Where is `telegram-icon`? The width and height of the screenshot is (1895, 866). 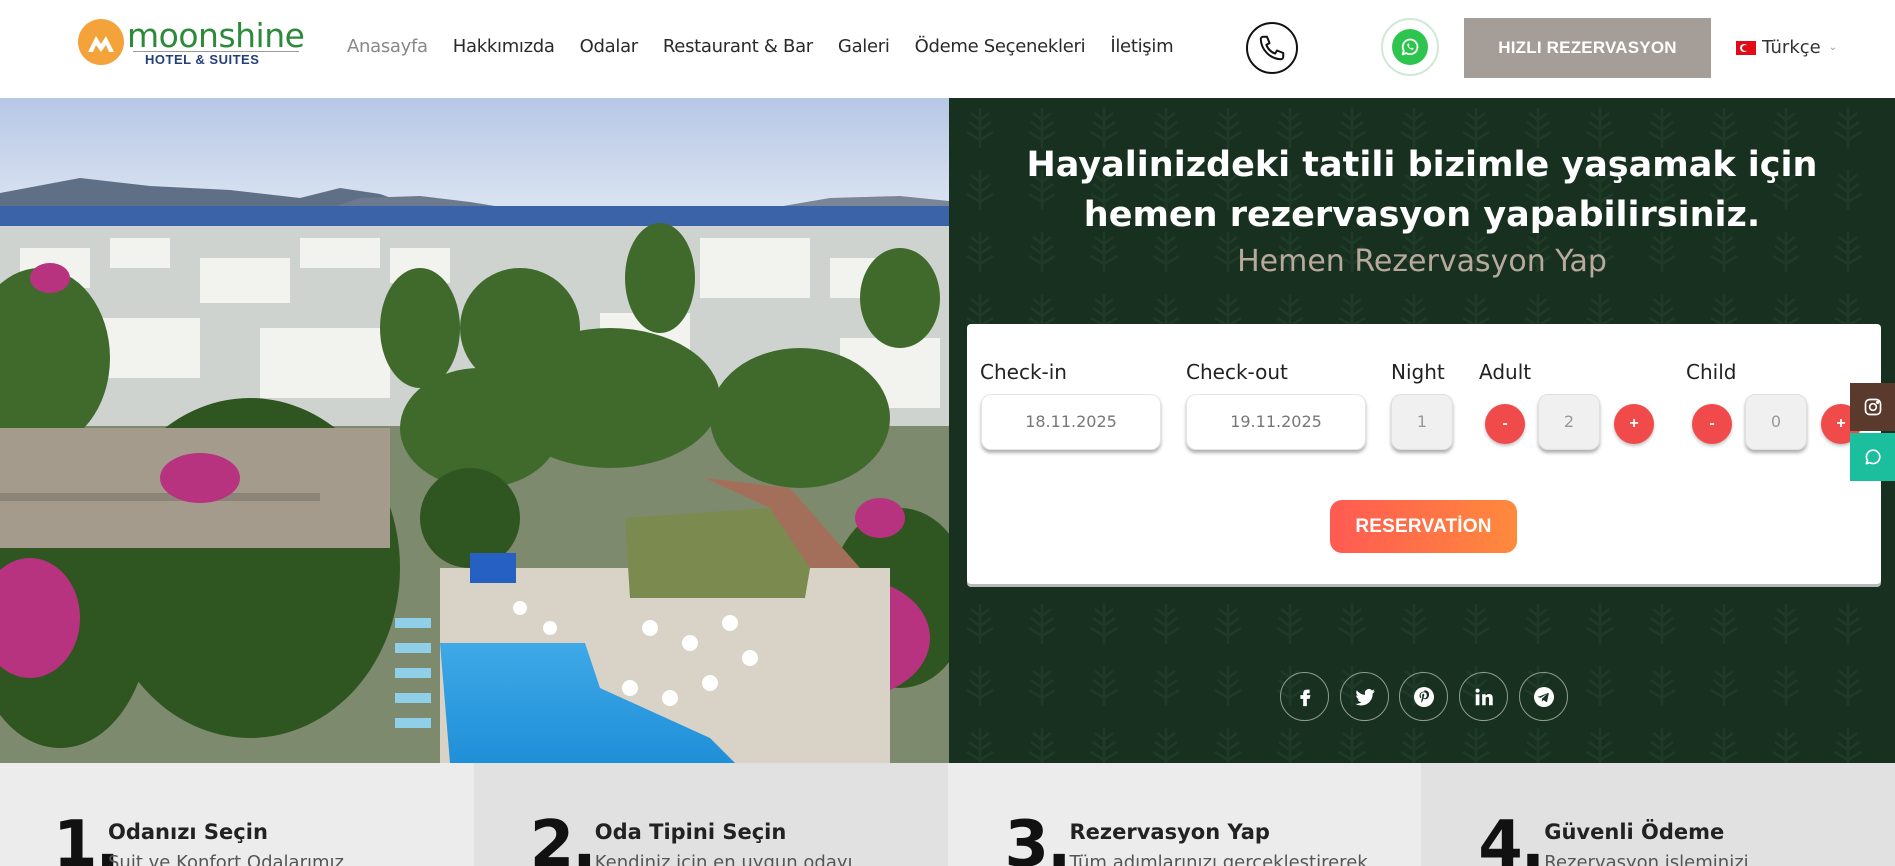
telegram-icon is located at coordinates (1543, 696).